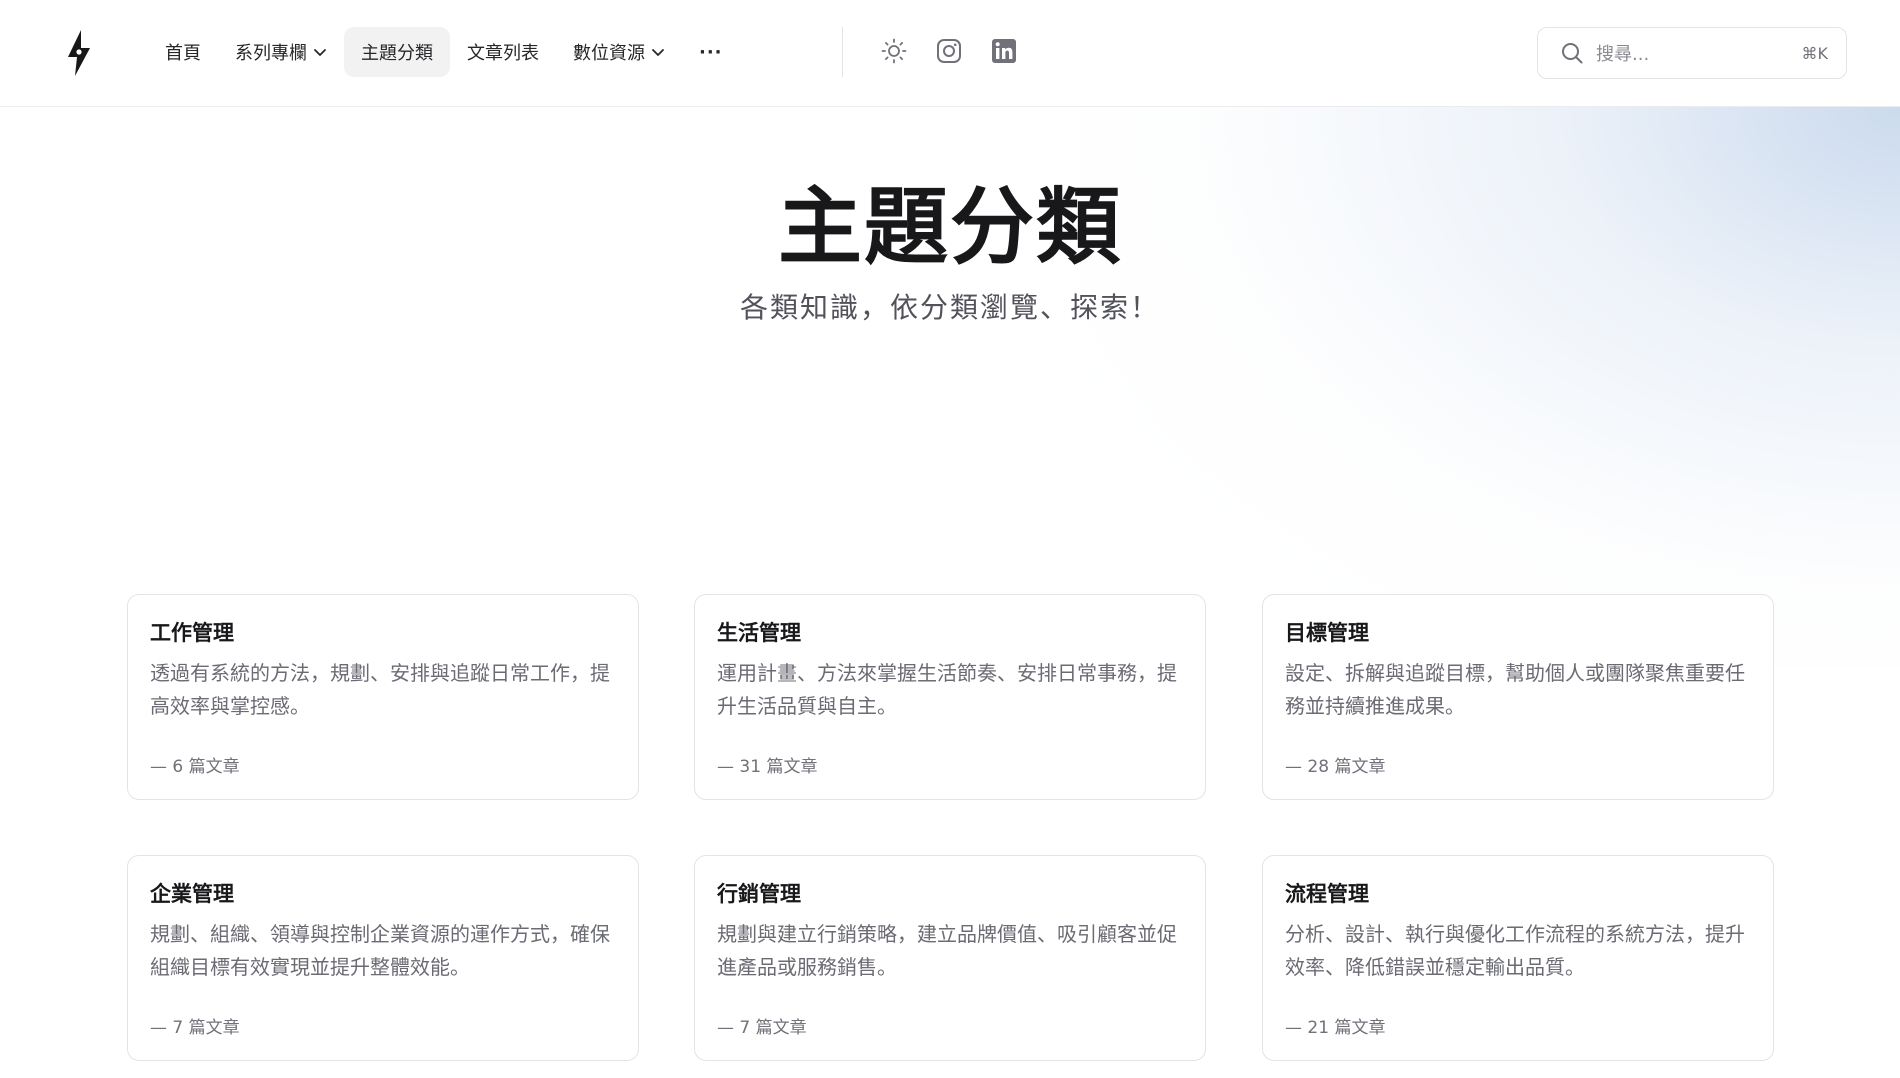 This screenshot has height=1078, width=1900. What do you see at coordinates (1327, 894) in the screenshot?
I see `category-title: 流程管理` at bounding box center [1327, 894].